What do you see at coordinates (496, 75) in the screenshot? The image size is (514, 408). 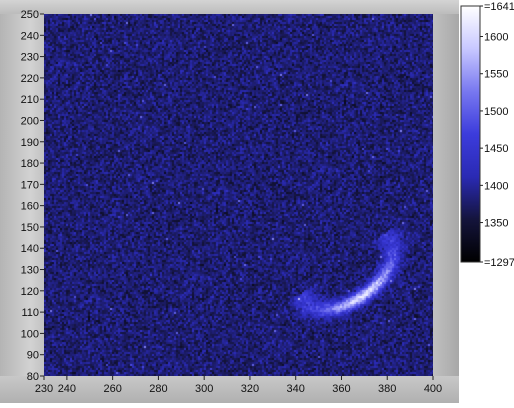 I see `colorbar-tick-label: 1550` at bounding box center [496, 75].